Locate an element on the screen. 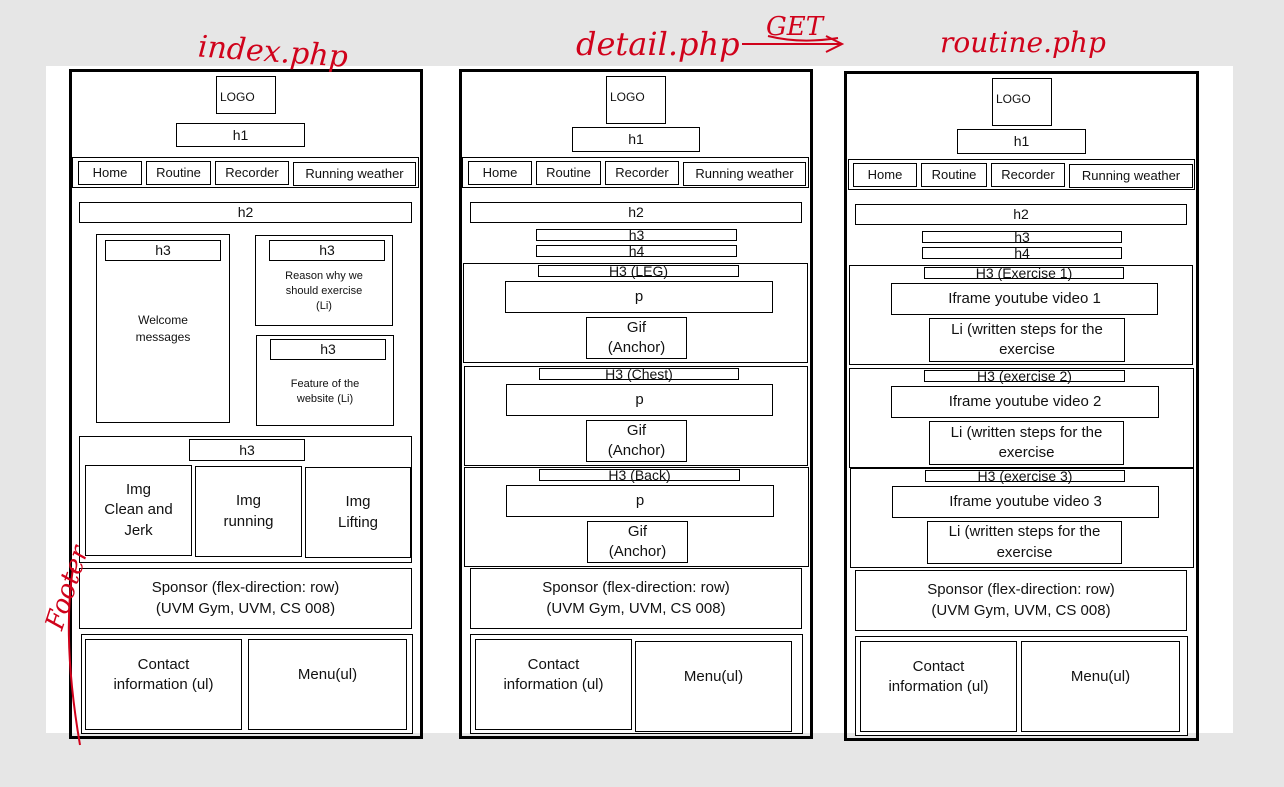 The height and width of the screenshot is (787, 1284). detail-nav-routine: Routine is located at coordinates (568, 173).